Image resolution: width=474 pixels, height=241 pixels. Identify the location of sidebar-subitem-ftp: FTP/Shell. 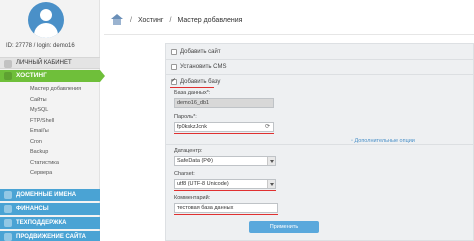
(50, 121).